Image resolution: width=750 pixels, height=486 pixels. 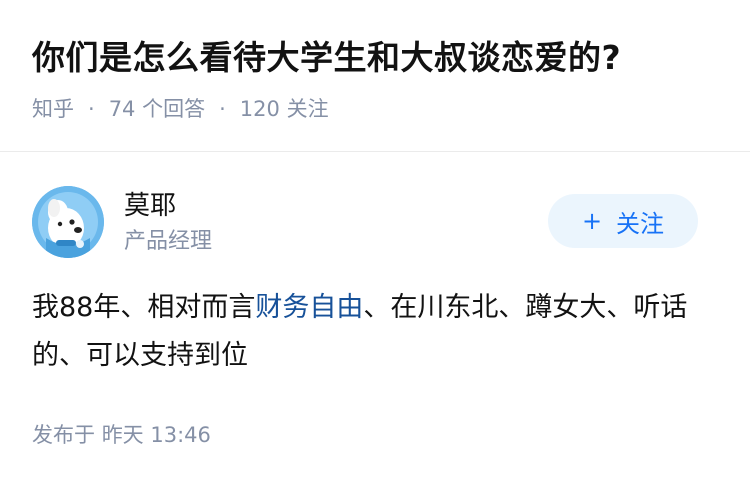 I want to click on question-meta: 知乎 · 74 个回答 · 120 关注, so click(x=381, y=109).